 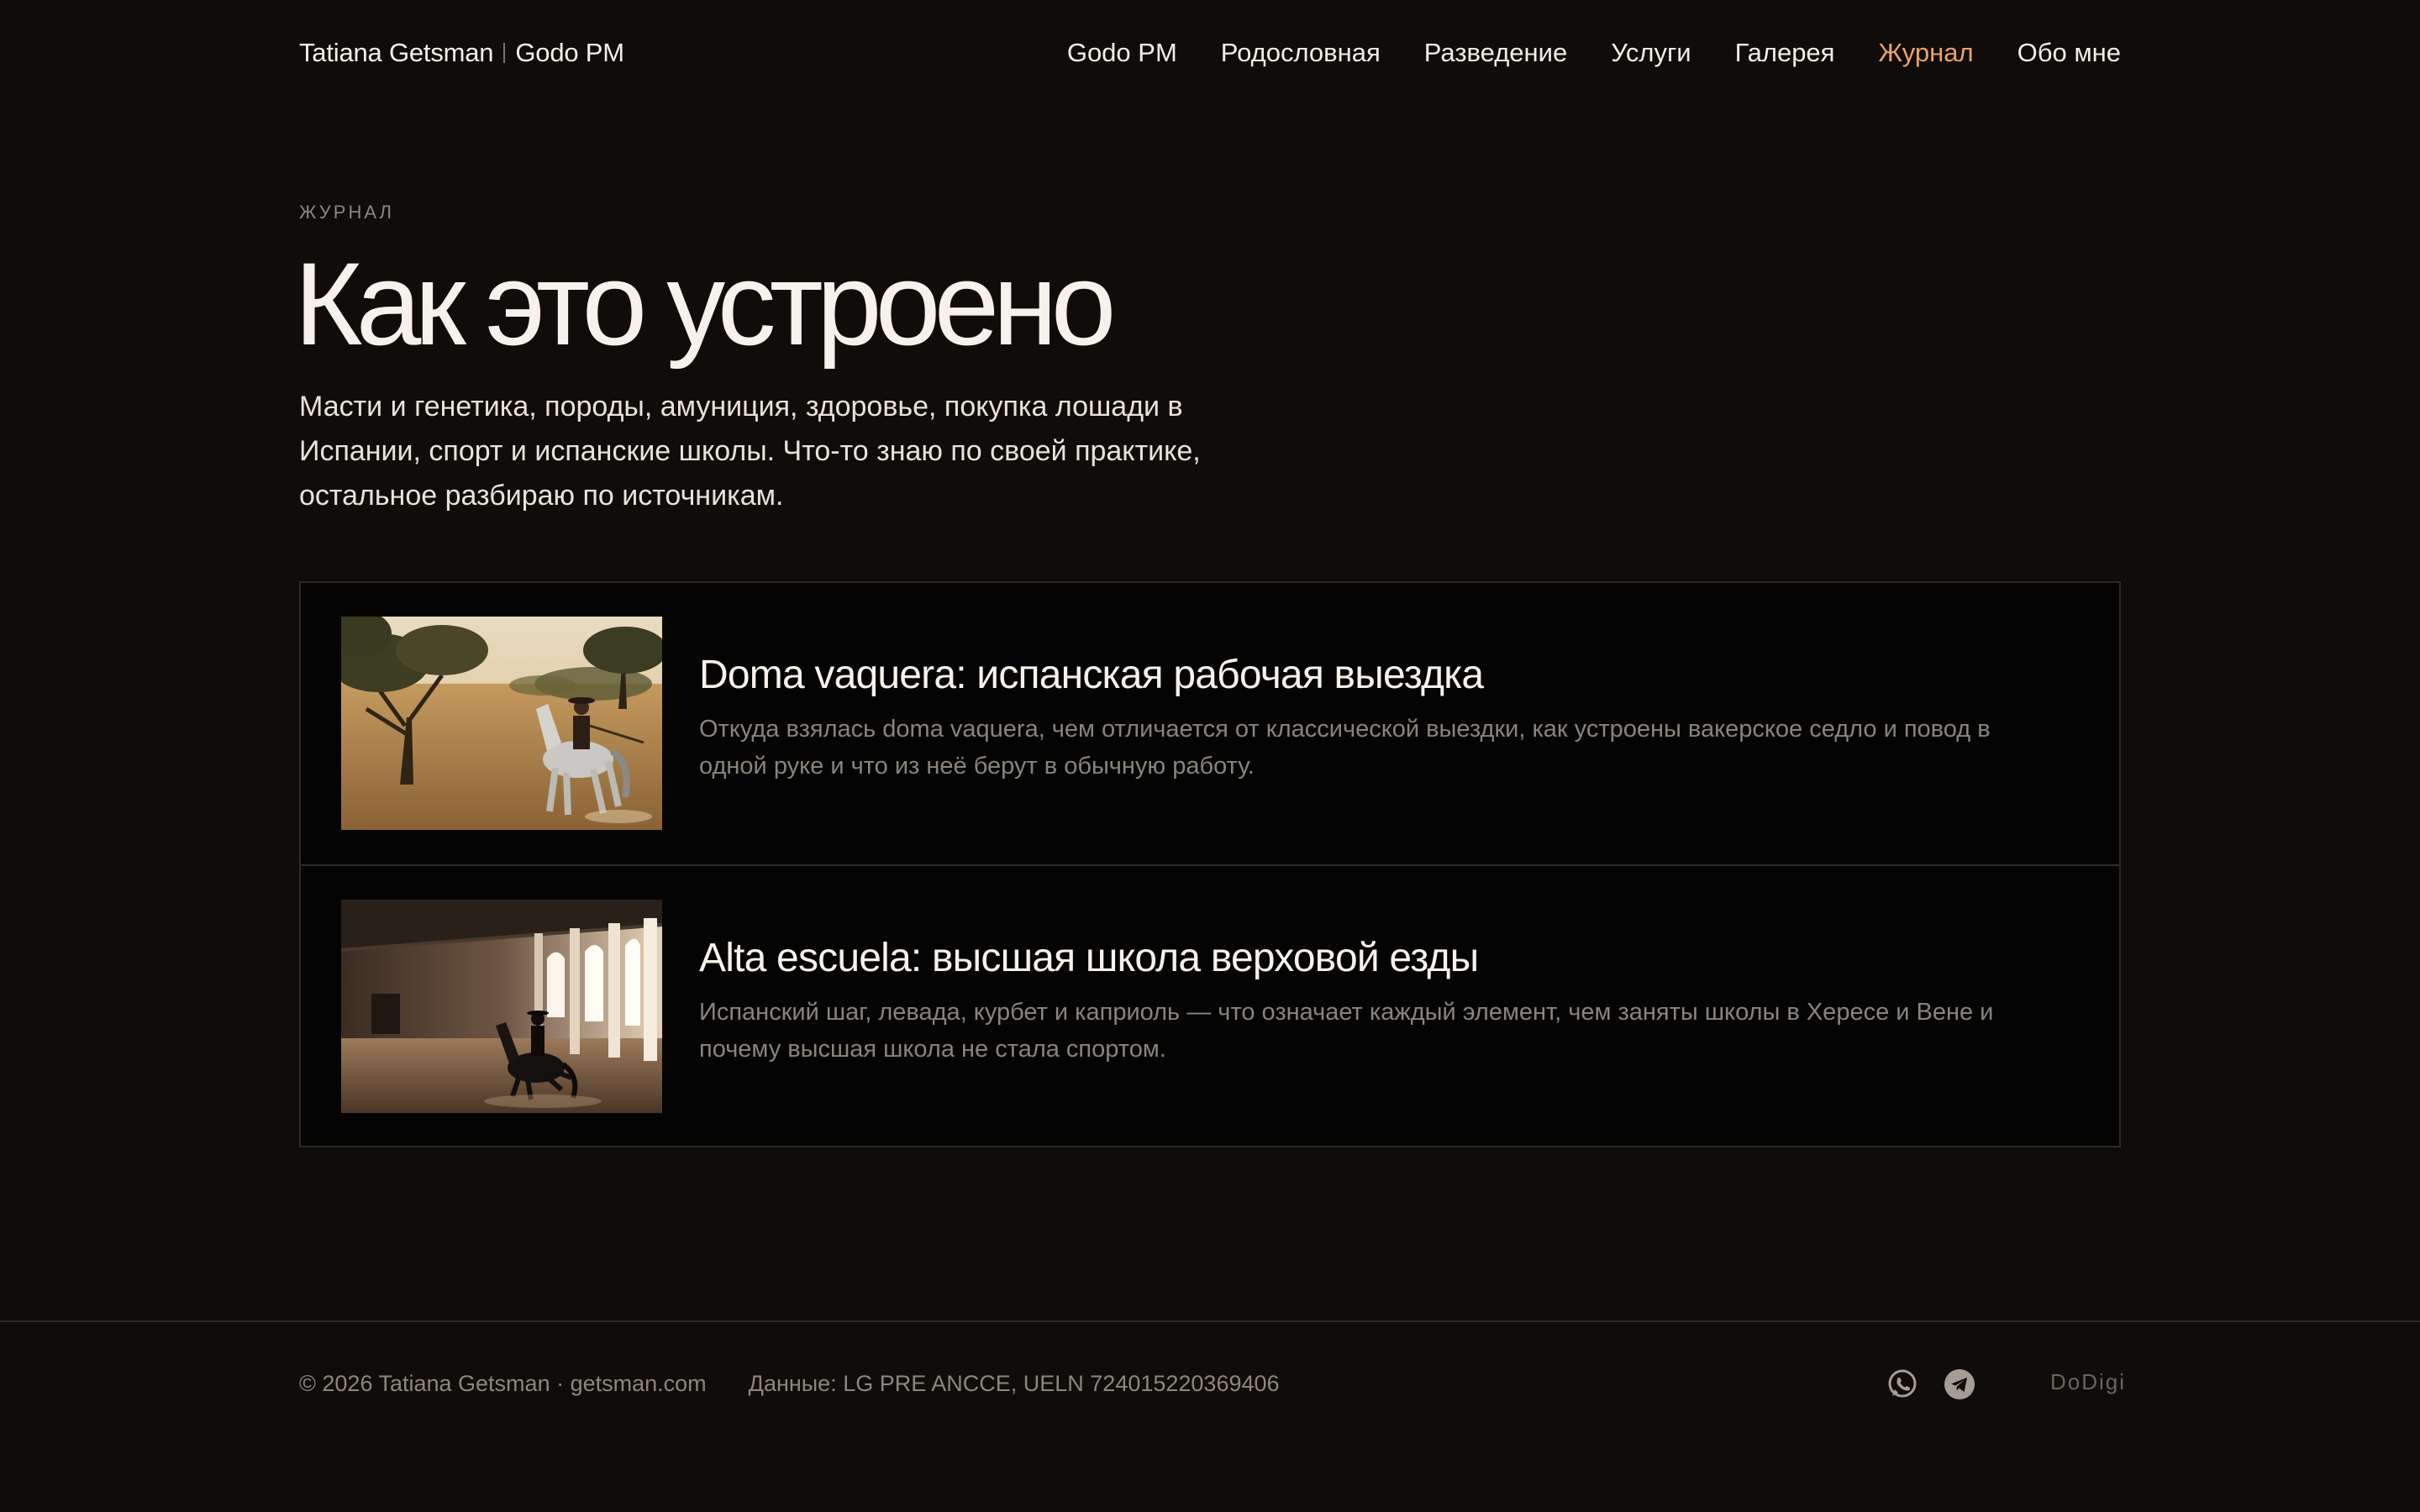 I want to click on brand-logo-link: Tatiana Getsman Godo PM, so click(x=462, y=53).